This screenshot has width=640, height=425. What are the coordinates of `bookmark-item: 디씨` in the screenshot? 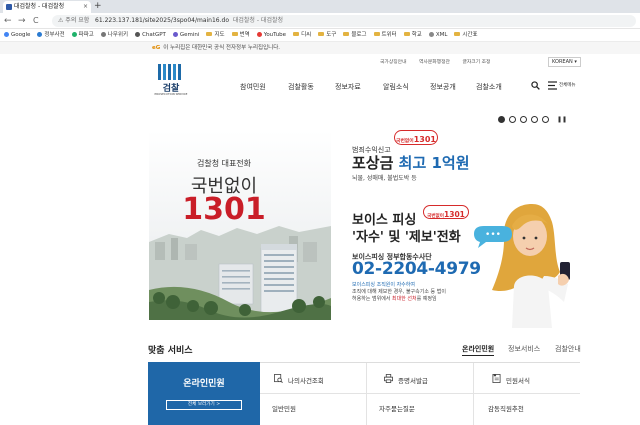 It's located at (302, 35).